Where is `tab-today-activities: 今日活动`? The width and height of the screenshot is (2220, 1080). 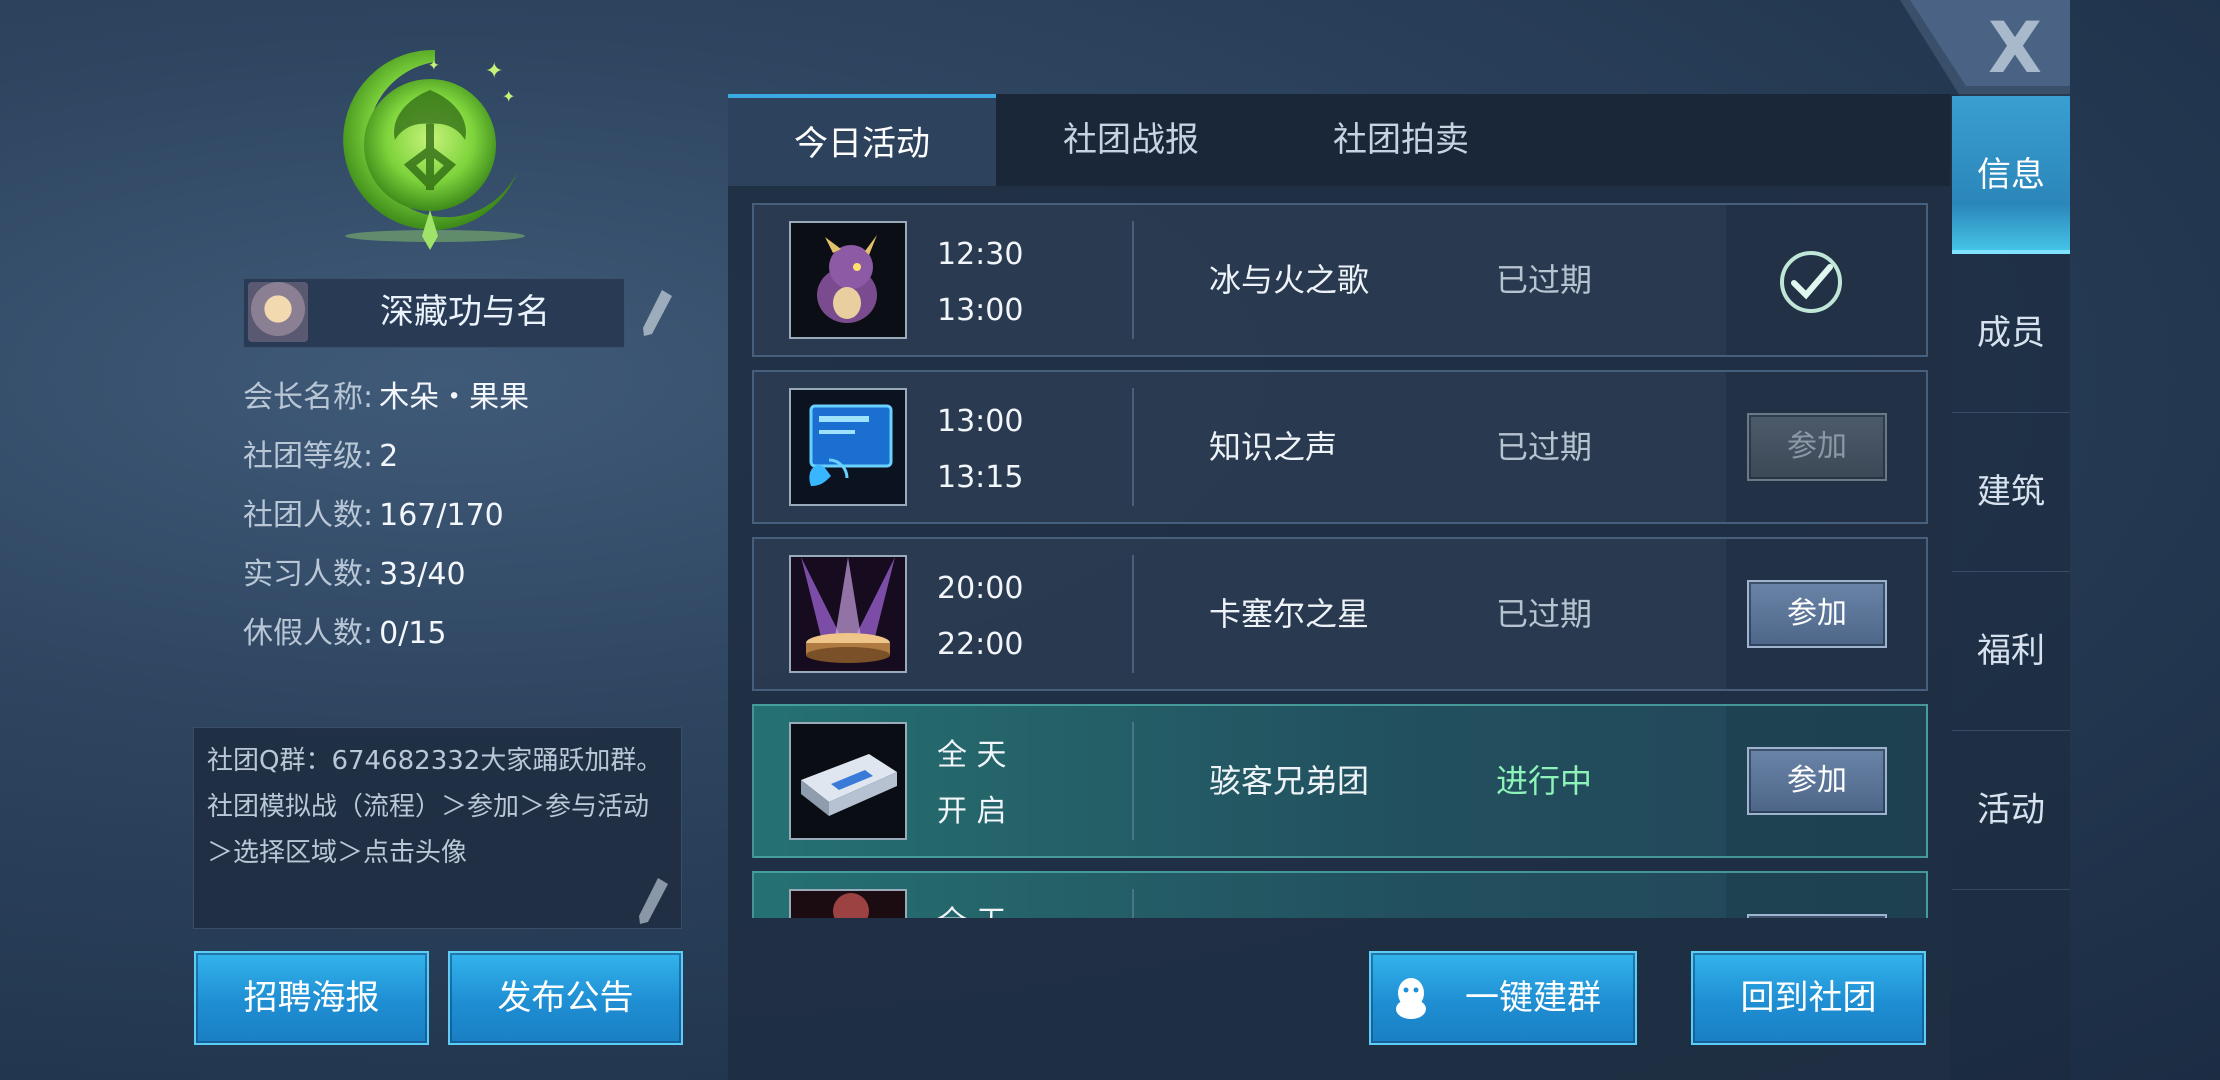
tab-today-activities: 今日活动 is located at coordinates (862, 140).